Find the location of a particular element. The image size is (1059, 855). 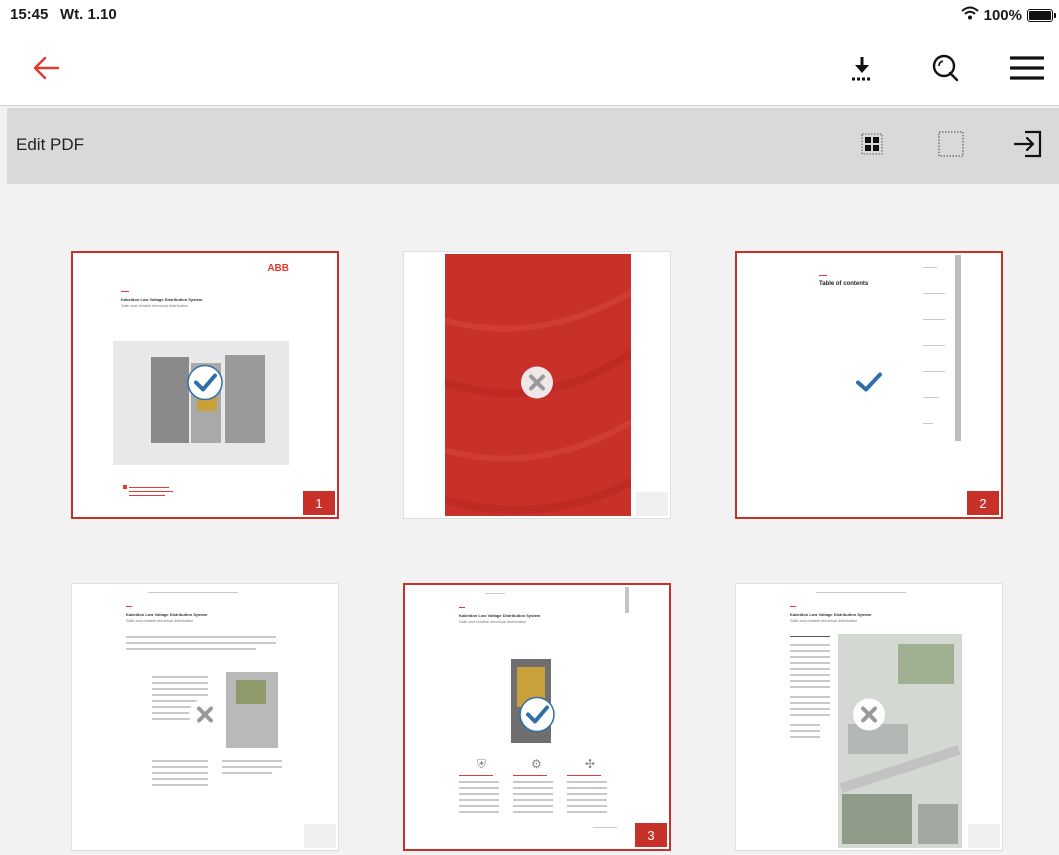

page-number-badge: 2 is located at coordinates (983, 503).